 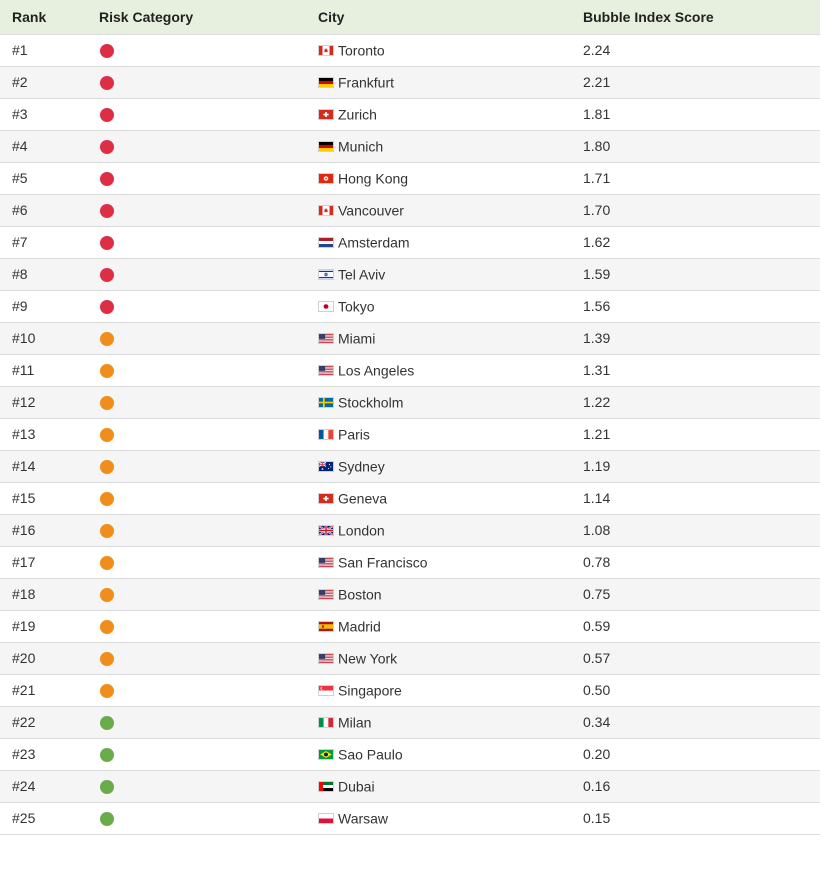 What do you see at coordinates (597, 434) in the screenshot?
I see `bubble-index-score-cell: 1.21` at bounding box center [597, 434].